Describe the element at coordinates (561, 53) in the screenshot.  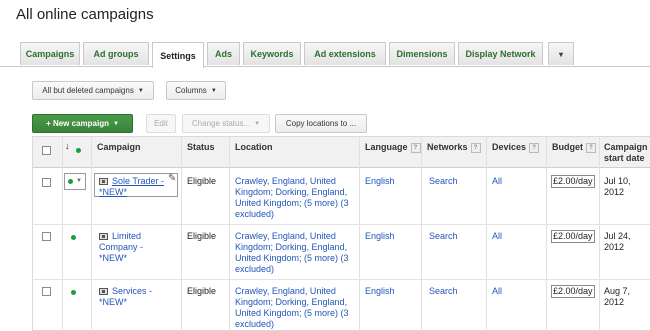
I see `tabs-more-dropdown: ▾` at that location.